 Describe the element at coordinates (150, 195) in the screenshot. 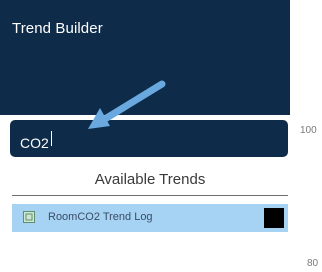

I see `section-divider` at that location.